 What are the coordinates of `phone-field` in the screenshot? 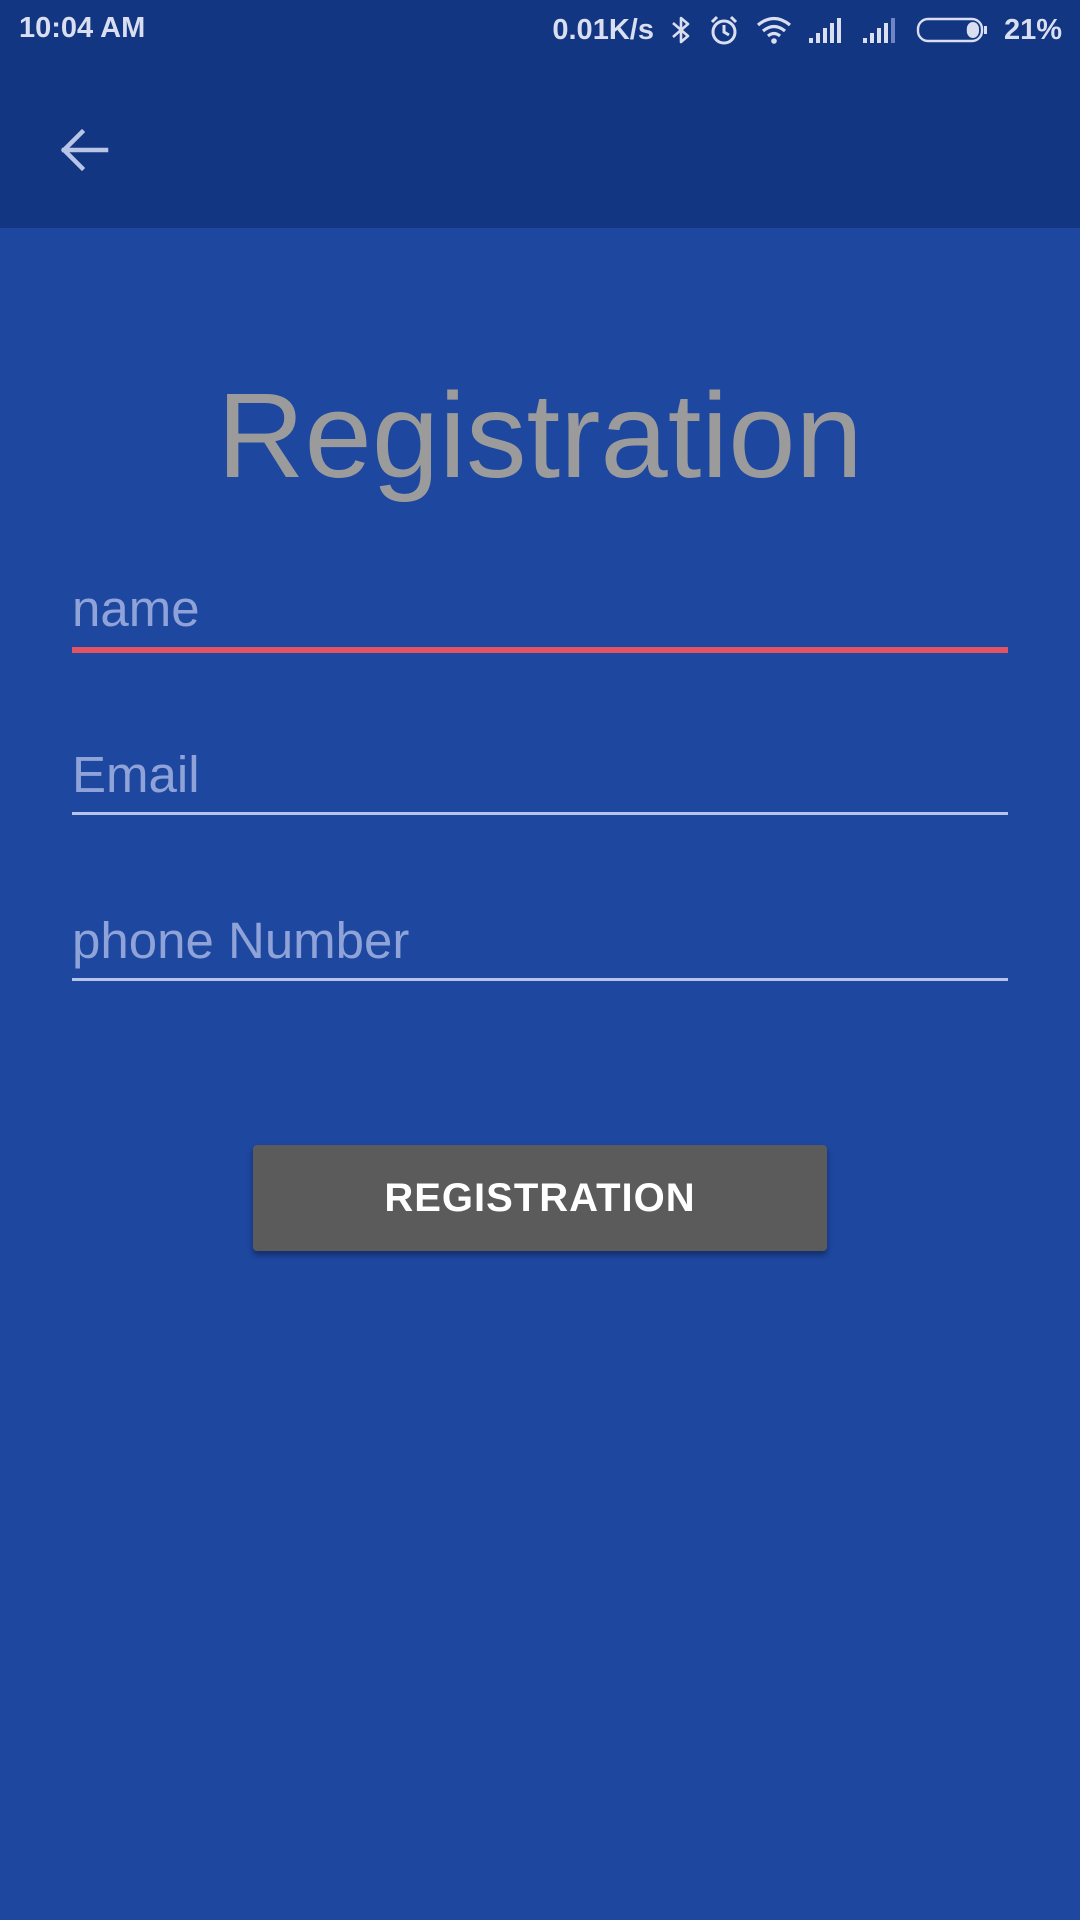 It's located at (540, 940).